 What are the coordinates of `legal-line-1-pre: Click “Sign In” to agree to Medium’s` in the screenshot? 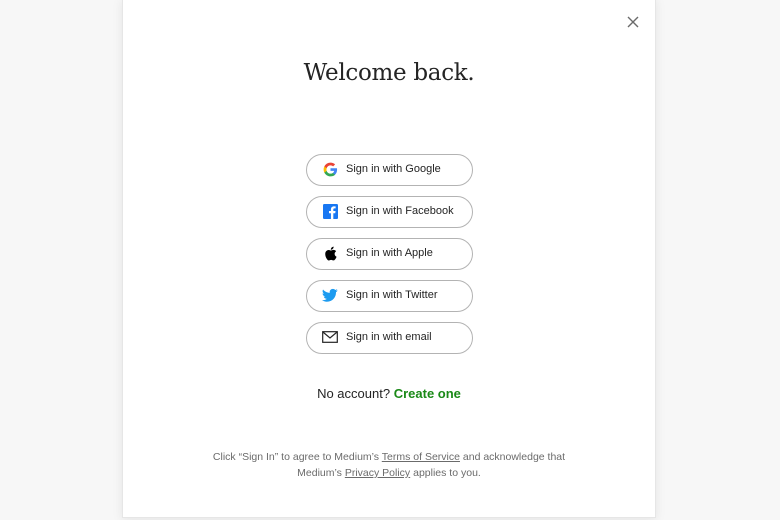 It's located at (296, 457).